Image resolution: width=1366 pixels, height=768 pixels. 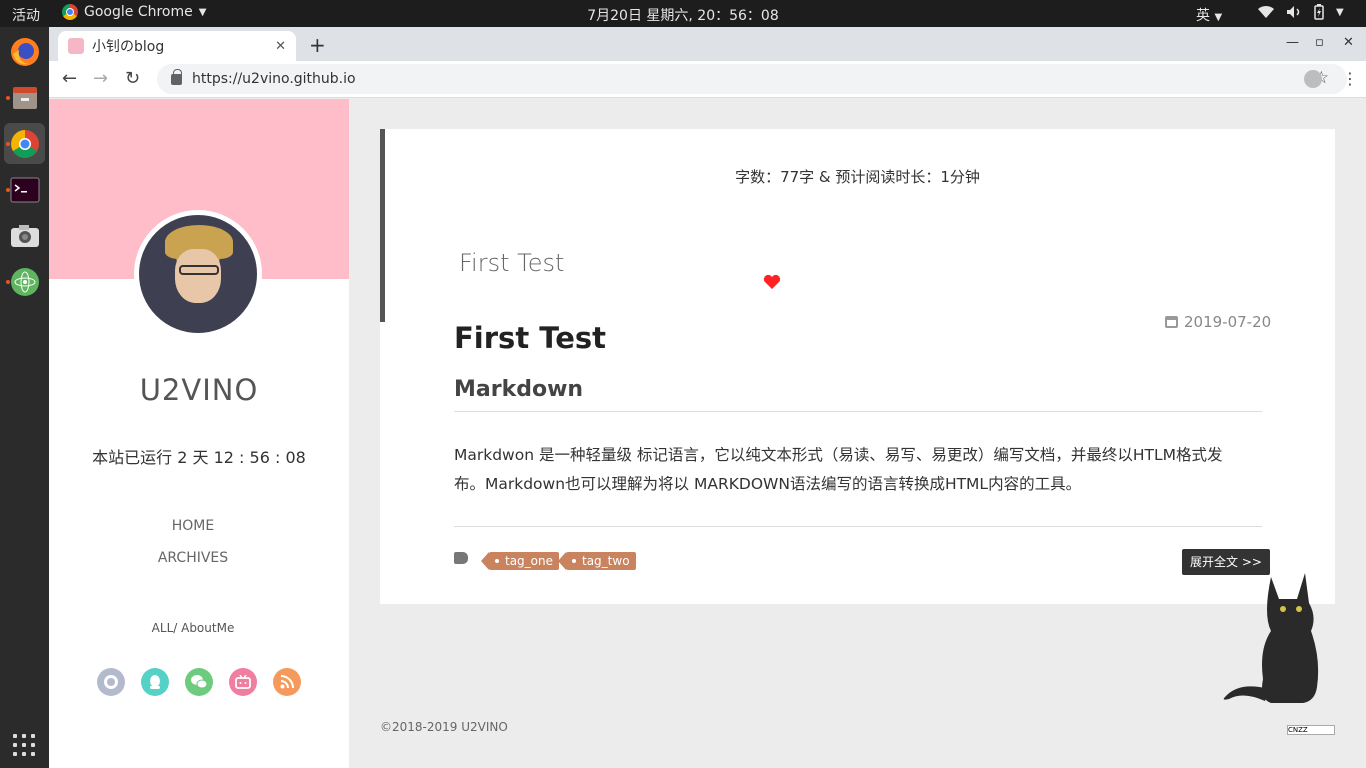 I want to click on camera-icon, so click(x=24, y=235).